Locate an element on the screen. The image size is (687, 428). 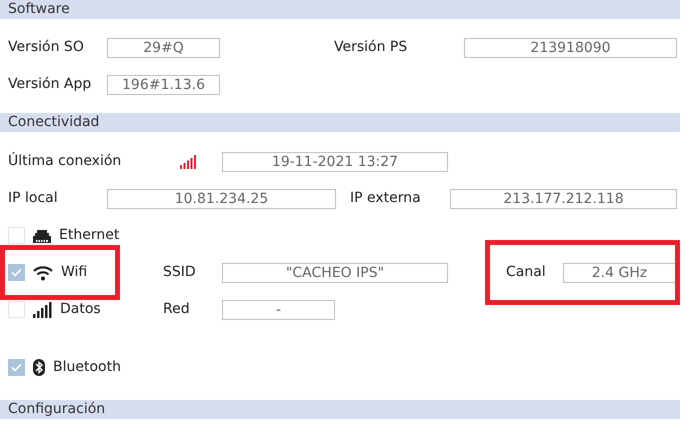
section-header: Conectividad is located at coordinates (340, 122).